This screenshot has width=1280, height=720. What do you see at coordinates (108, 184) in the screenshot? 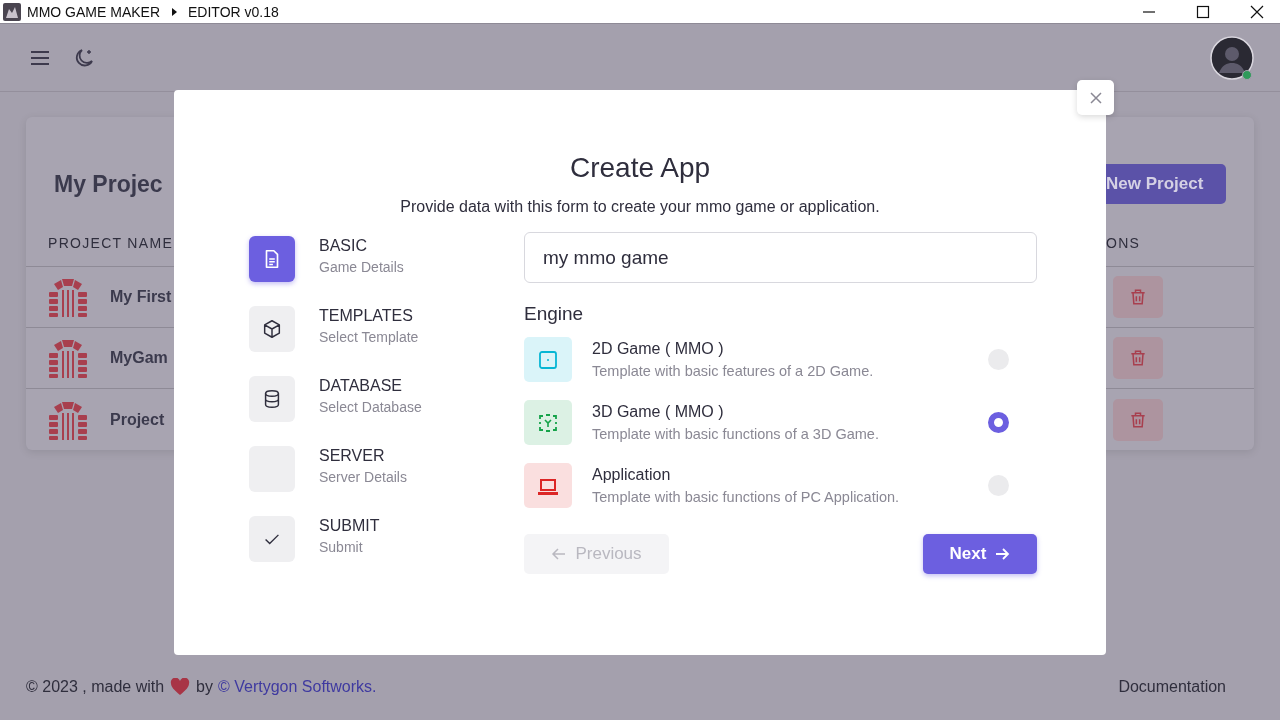
I see `page-title: My Projec` at bounding box center [108, 184].